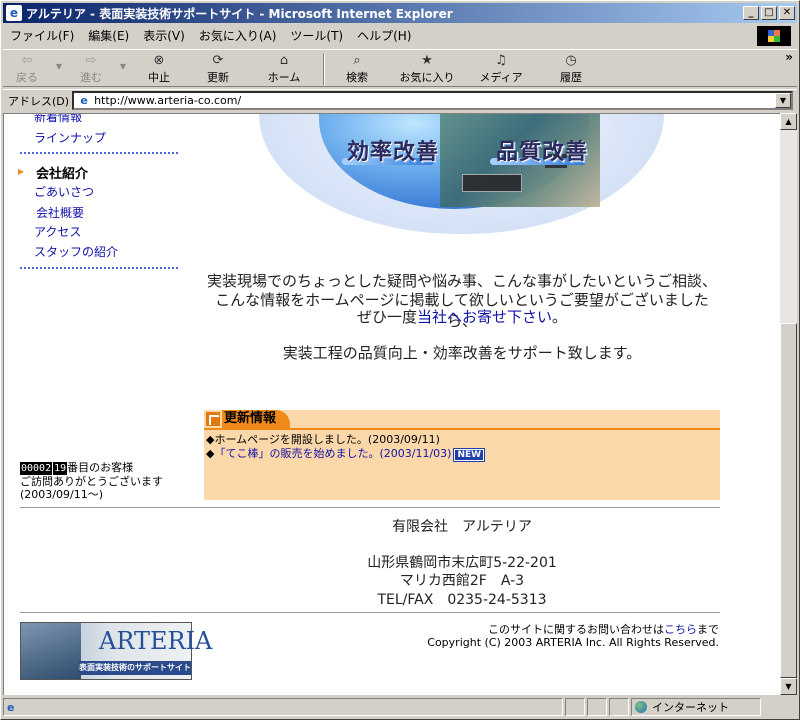 This screenshot has width=800, height=720. I want to click on menu-favorites: お気に入り(A), so click(238, 35).